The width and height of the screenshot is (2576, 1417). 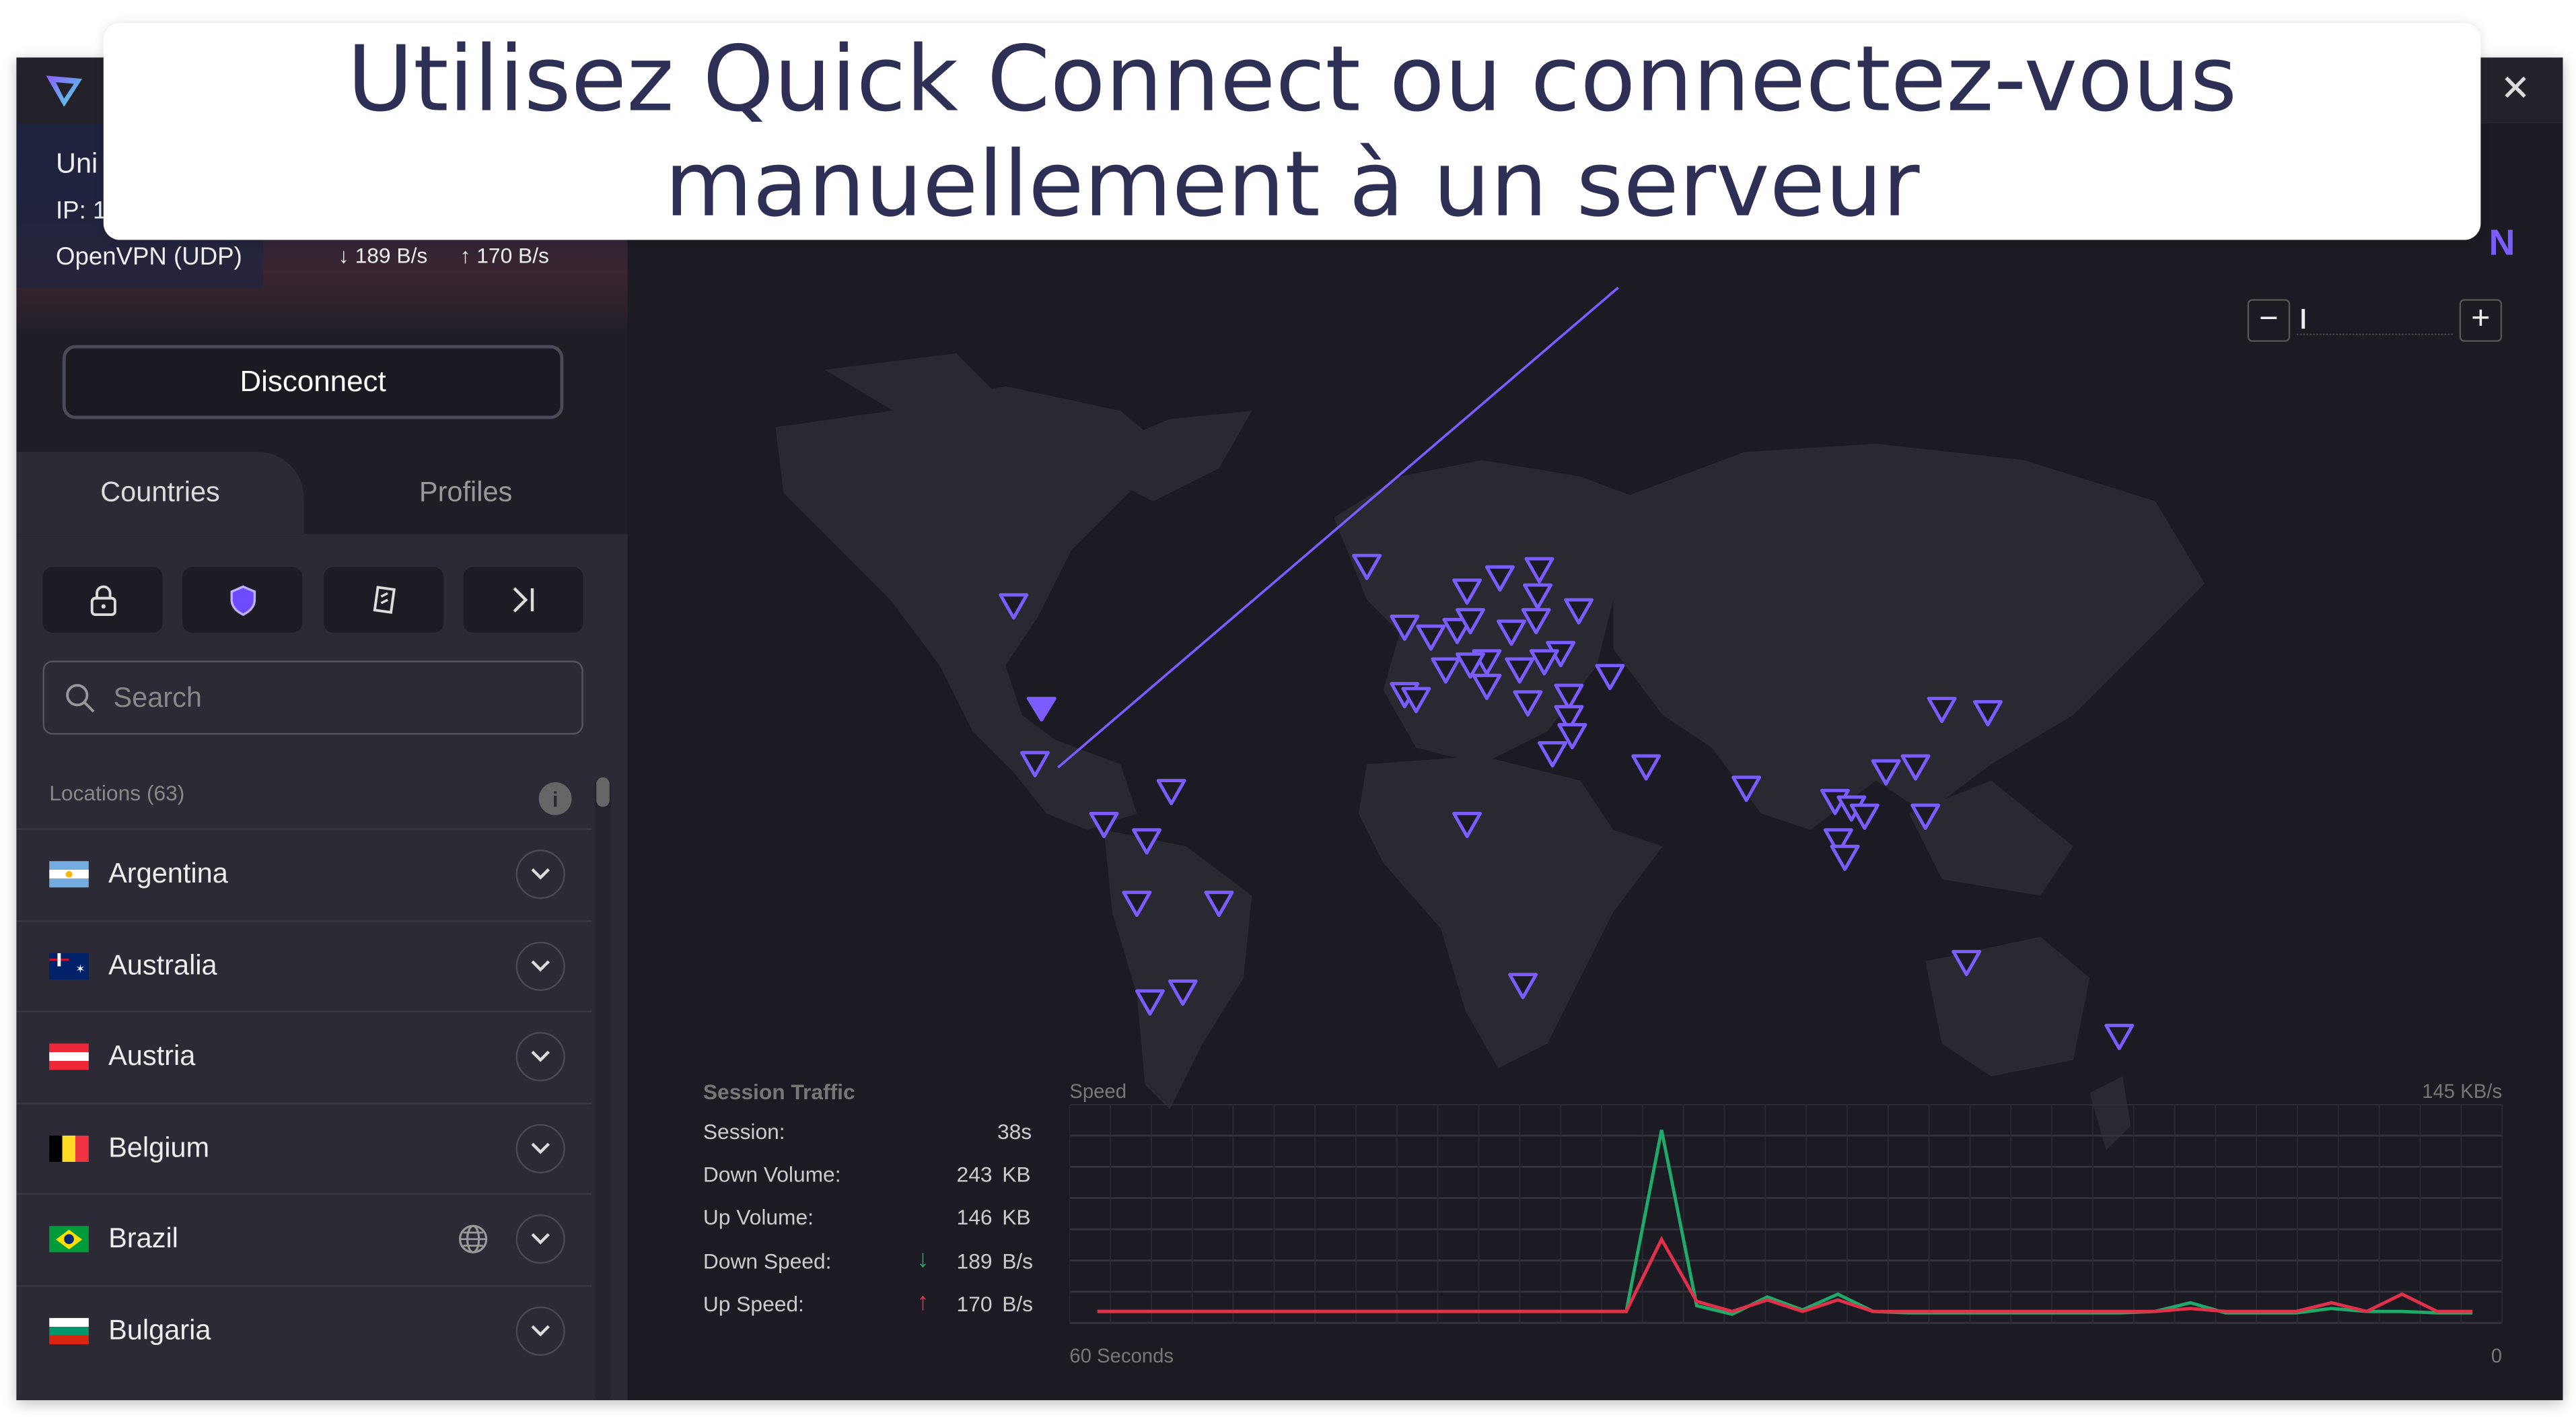 What do you see at coordinates (469, 256) in the screenshot?
I see `upload-arrow-icon: ↑` at bounding box center [469, 256].